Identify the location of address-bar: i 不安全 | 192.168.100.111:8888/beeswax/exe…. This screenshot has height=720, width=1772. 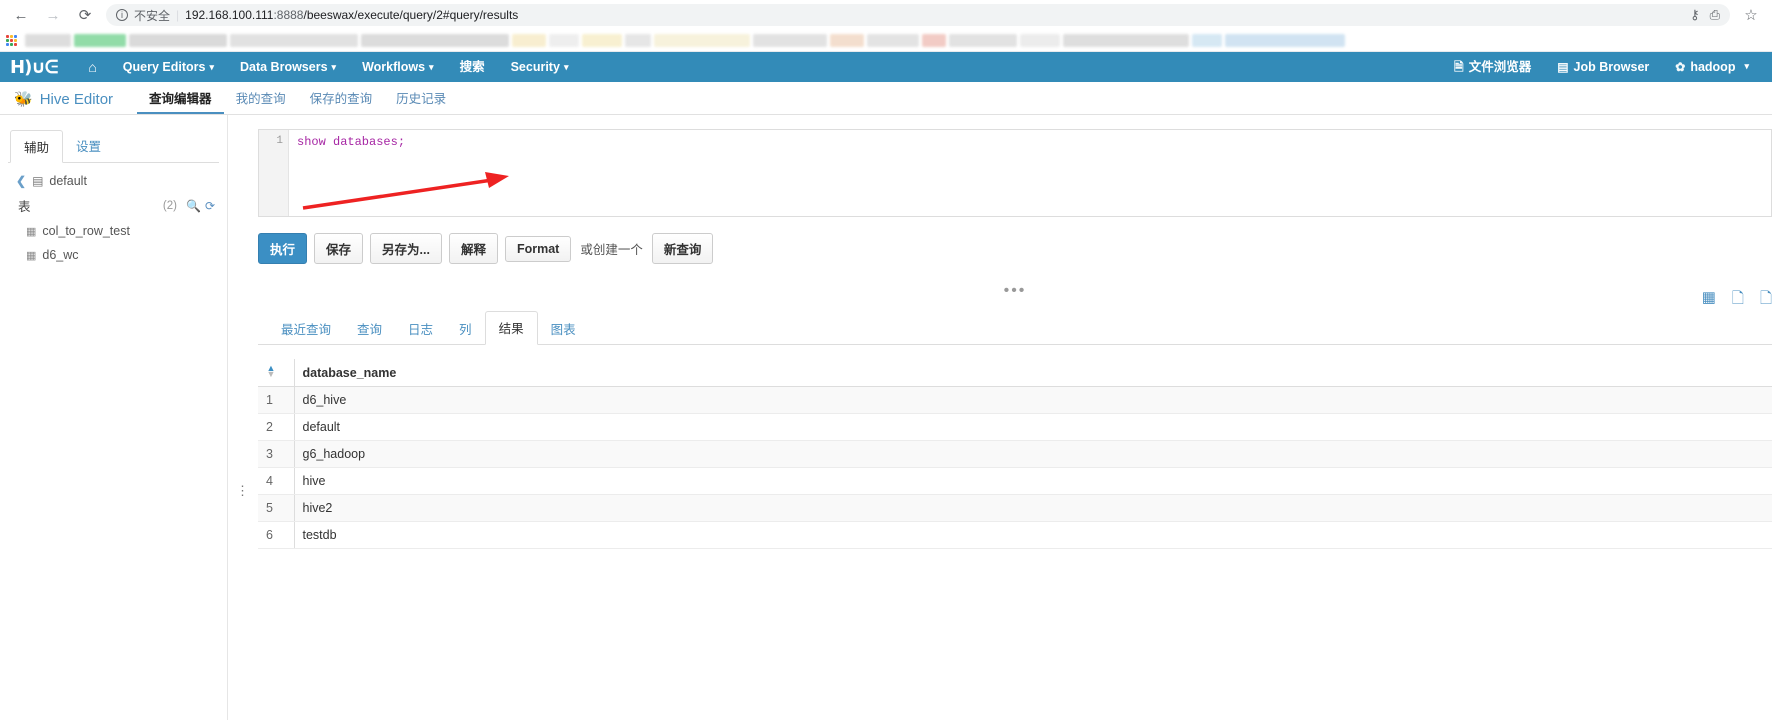
(918, 15).